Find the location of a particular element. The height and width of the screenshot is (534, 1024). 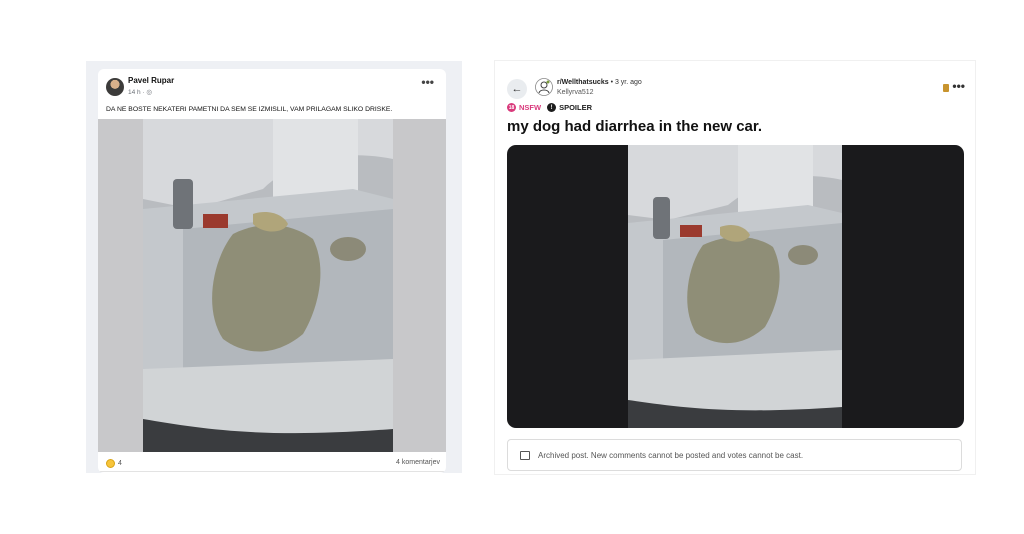

reaction-summary: 4 is located at coordinates (114, 463).